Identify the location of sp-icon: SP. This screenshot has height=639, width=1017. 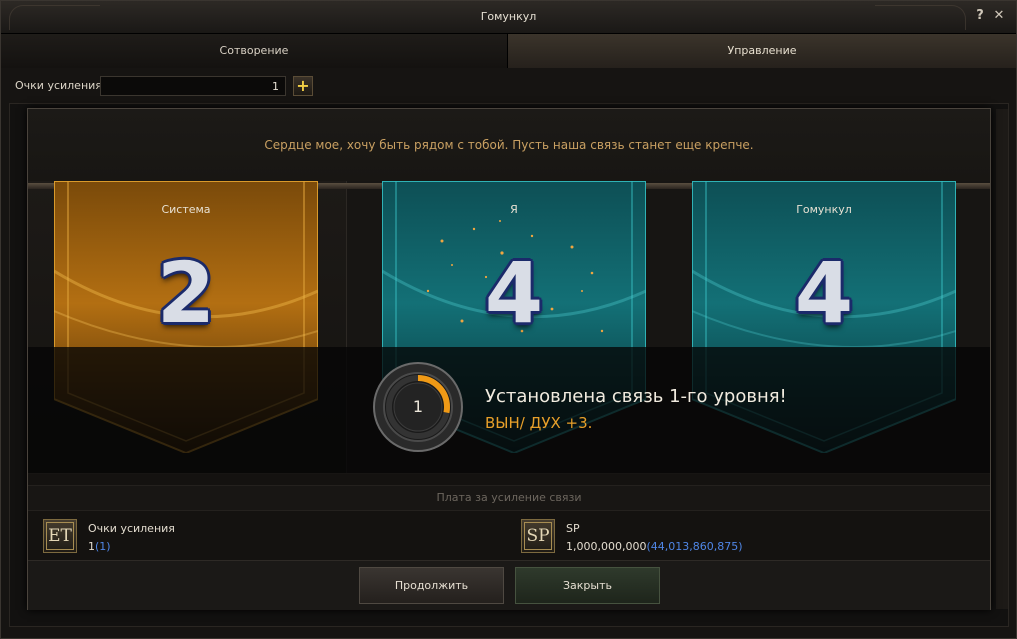
(538, 536).